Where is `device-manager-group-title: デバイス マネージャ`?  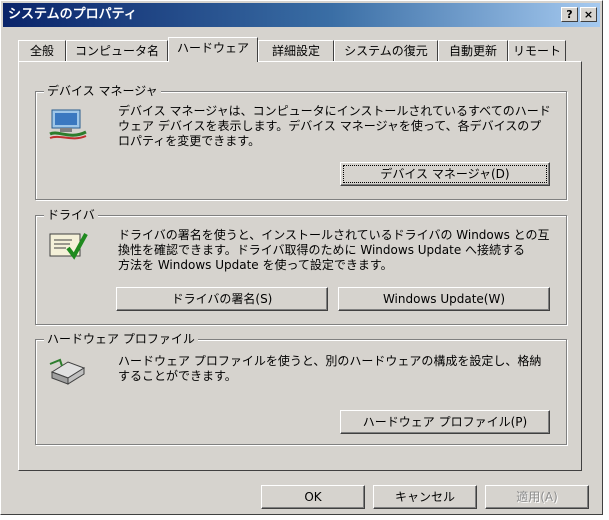 device-manager-group-title: デバイス マネージャ is located at coordinates (102, 91).